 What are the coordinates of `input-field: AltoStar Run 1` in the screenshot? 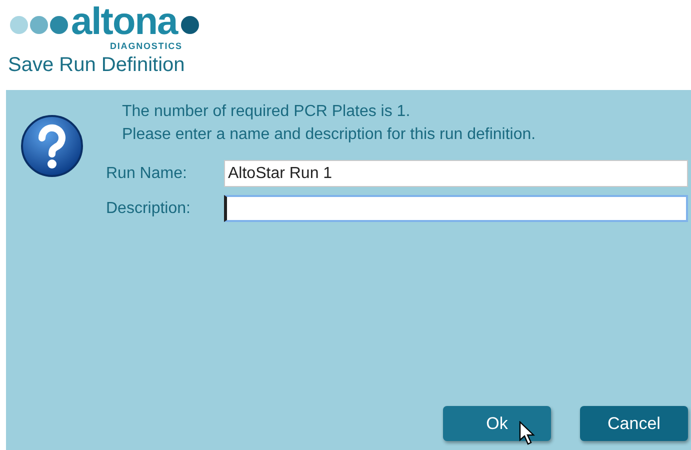 It's located at (456, 173).